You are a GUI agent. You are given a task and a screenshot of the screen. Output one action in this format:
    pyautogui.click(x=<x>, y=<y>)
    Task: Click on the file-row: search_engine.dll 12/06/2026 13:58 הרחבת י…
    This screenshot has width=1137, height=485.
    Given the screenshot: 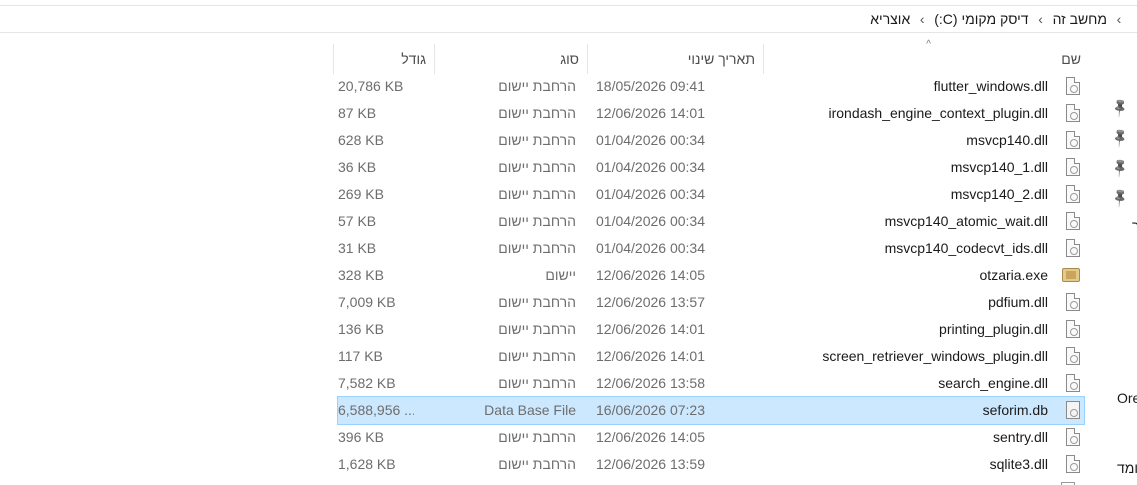 What is the action you would take?
    pyautogui.click(x=711, y=383)
    